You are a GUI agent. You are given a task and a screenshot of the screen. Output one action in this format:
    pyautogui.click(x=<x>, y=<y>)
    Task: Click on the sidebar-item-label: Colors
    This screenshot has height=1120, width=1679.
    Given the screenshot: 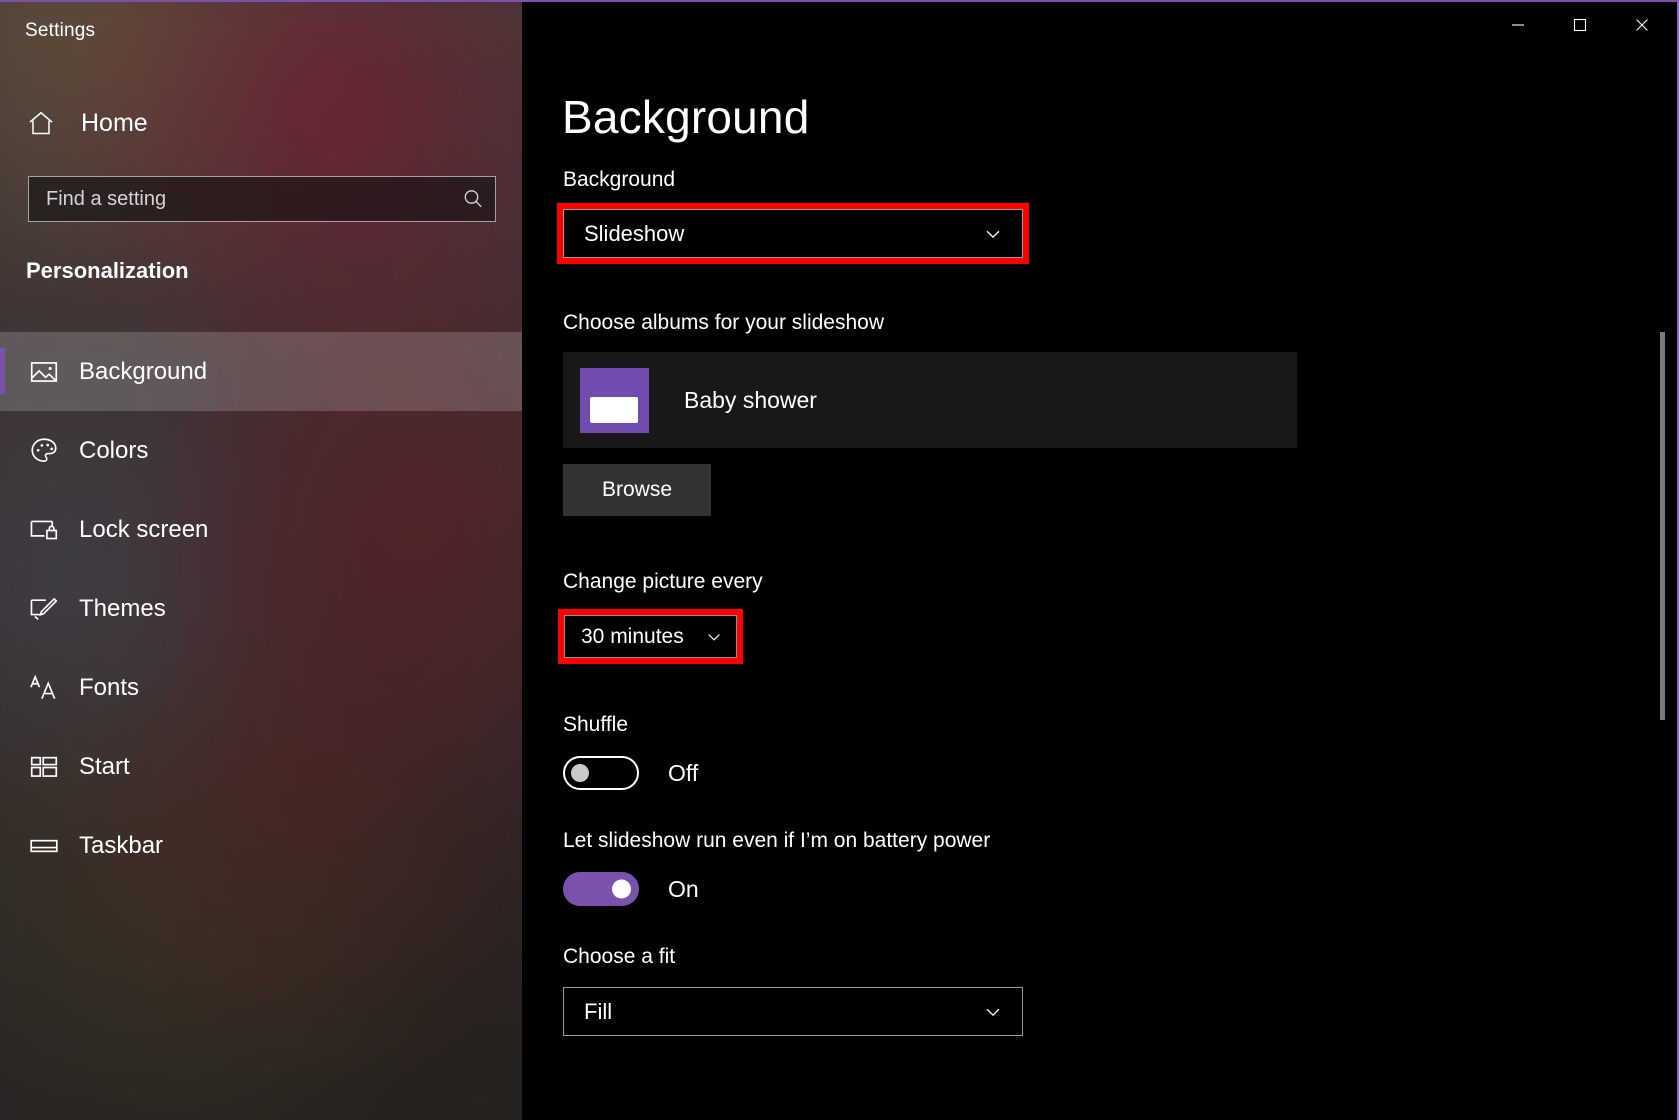 What is the action you would take?
    pyautogui.click(x=114, y=450)
    